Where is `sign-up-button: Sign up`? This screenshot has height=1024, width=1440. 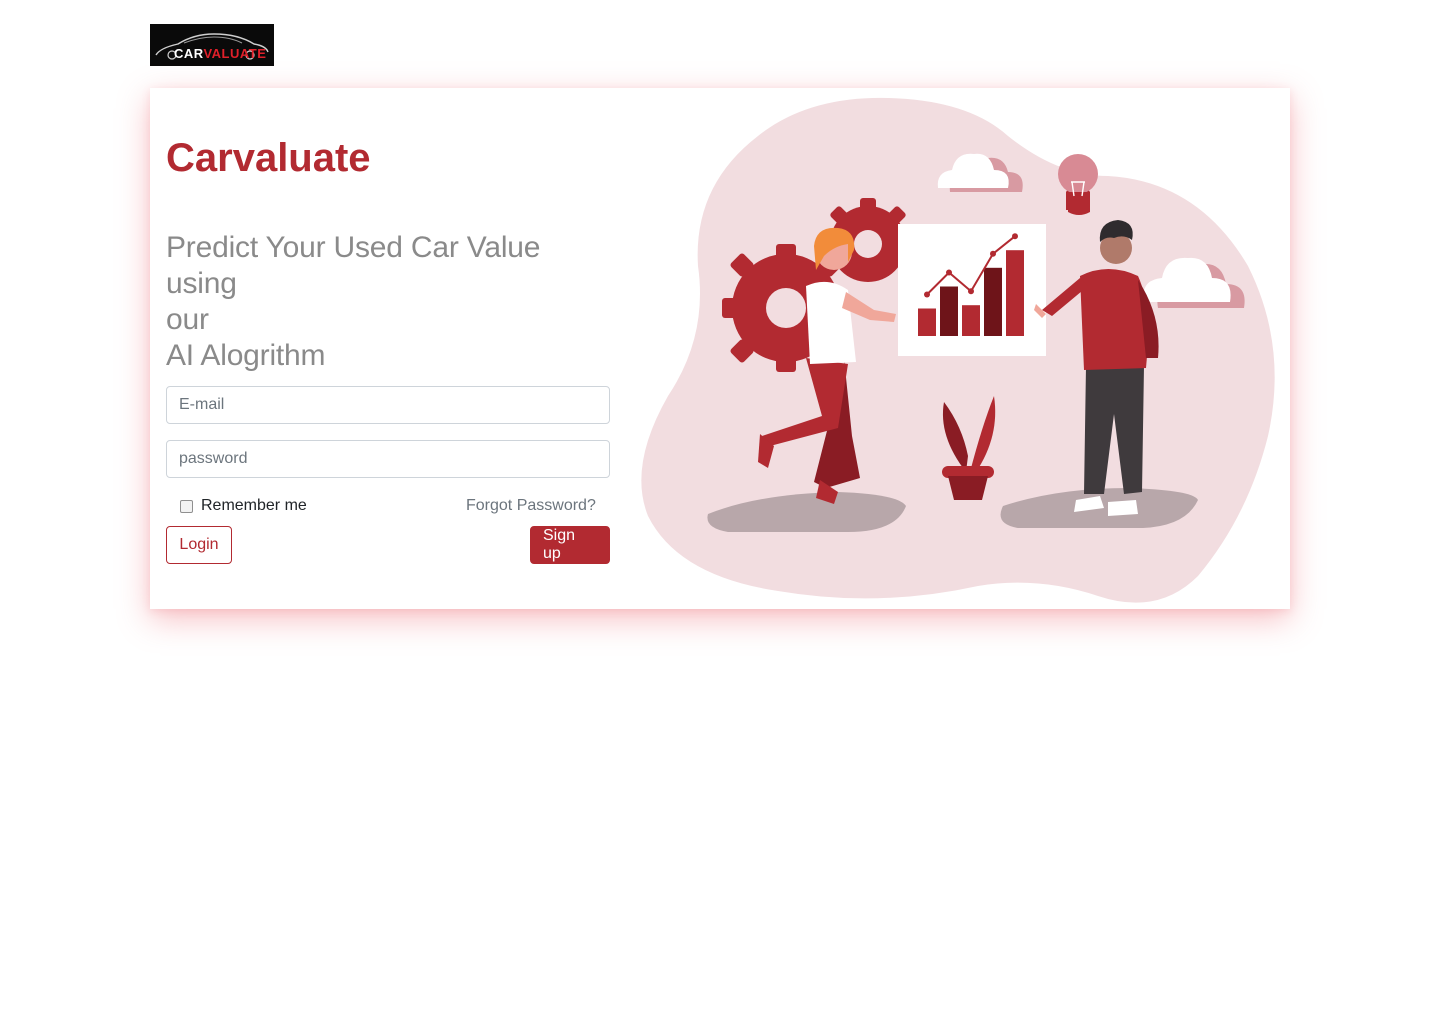
sign-up-button: Sign up is located at coordinates (570, 545).